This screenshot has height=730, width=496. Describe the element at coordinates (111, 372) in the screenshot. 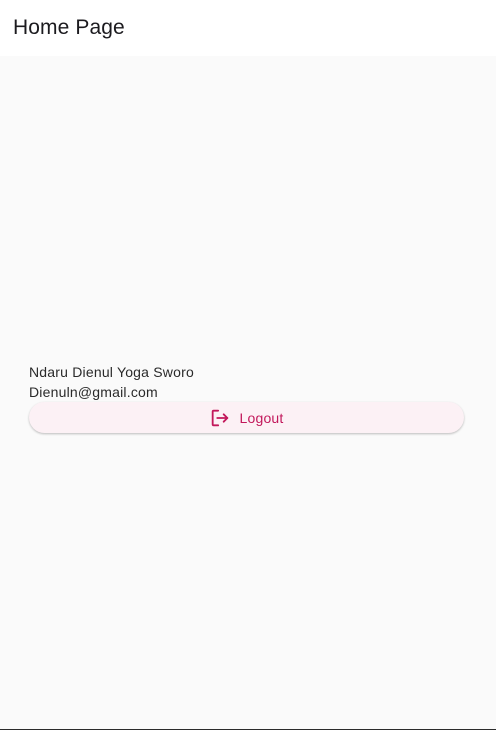

I see `user-name: Ndaru Dienul Yoga Sworo` at that location.